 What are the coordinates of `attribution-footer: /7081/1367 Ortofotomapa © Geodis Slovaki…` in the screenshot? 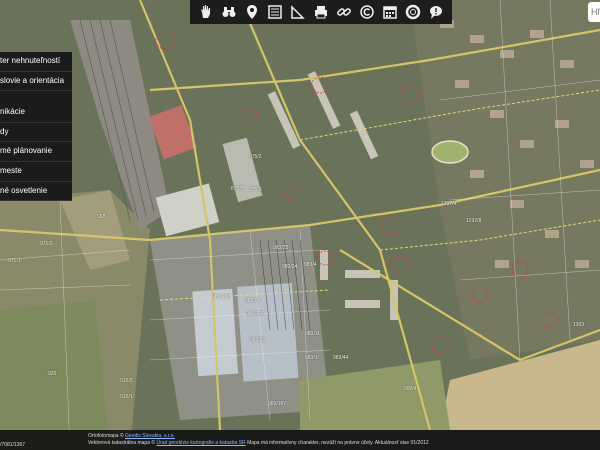 It's located at (300, 440).